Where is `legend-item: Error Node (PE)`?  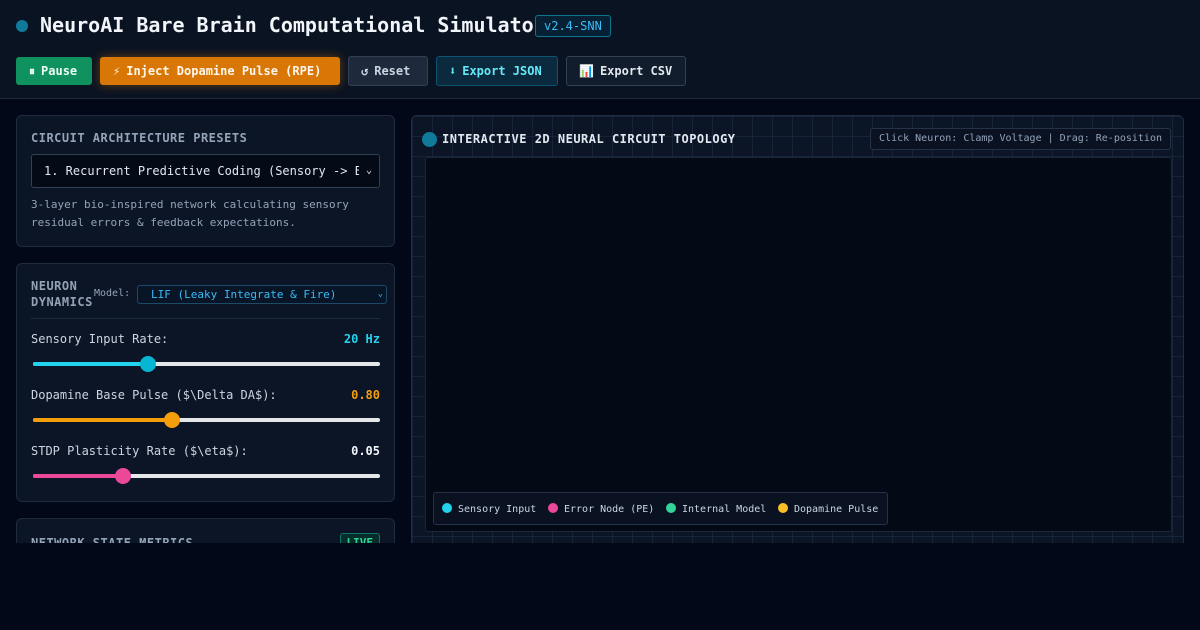 legend-item: Error Node (PE) is located at coordinates (601, 509).